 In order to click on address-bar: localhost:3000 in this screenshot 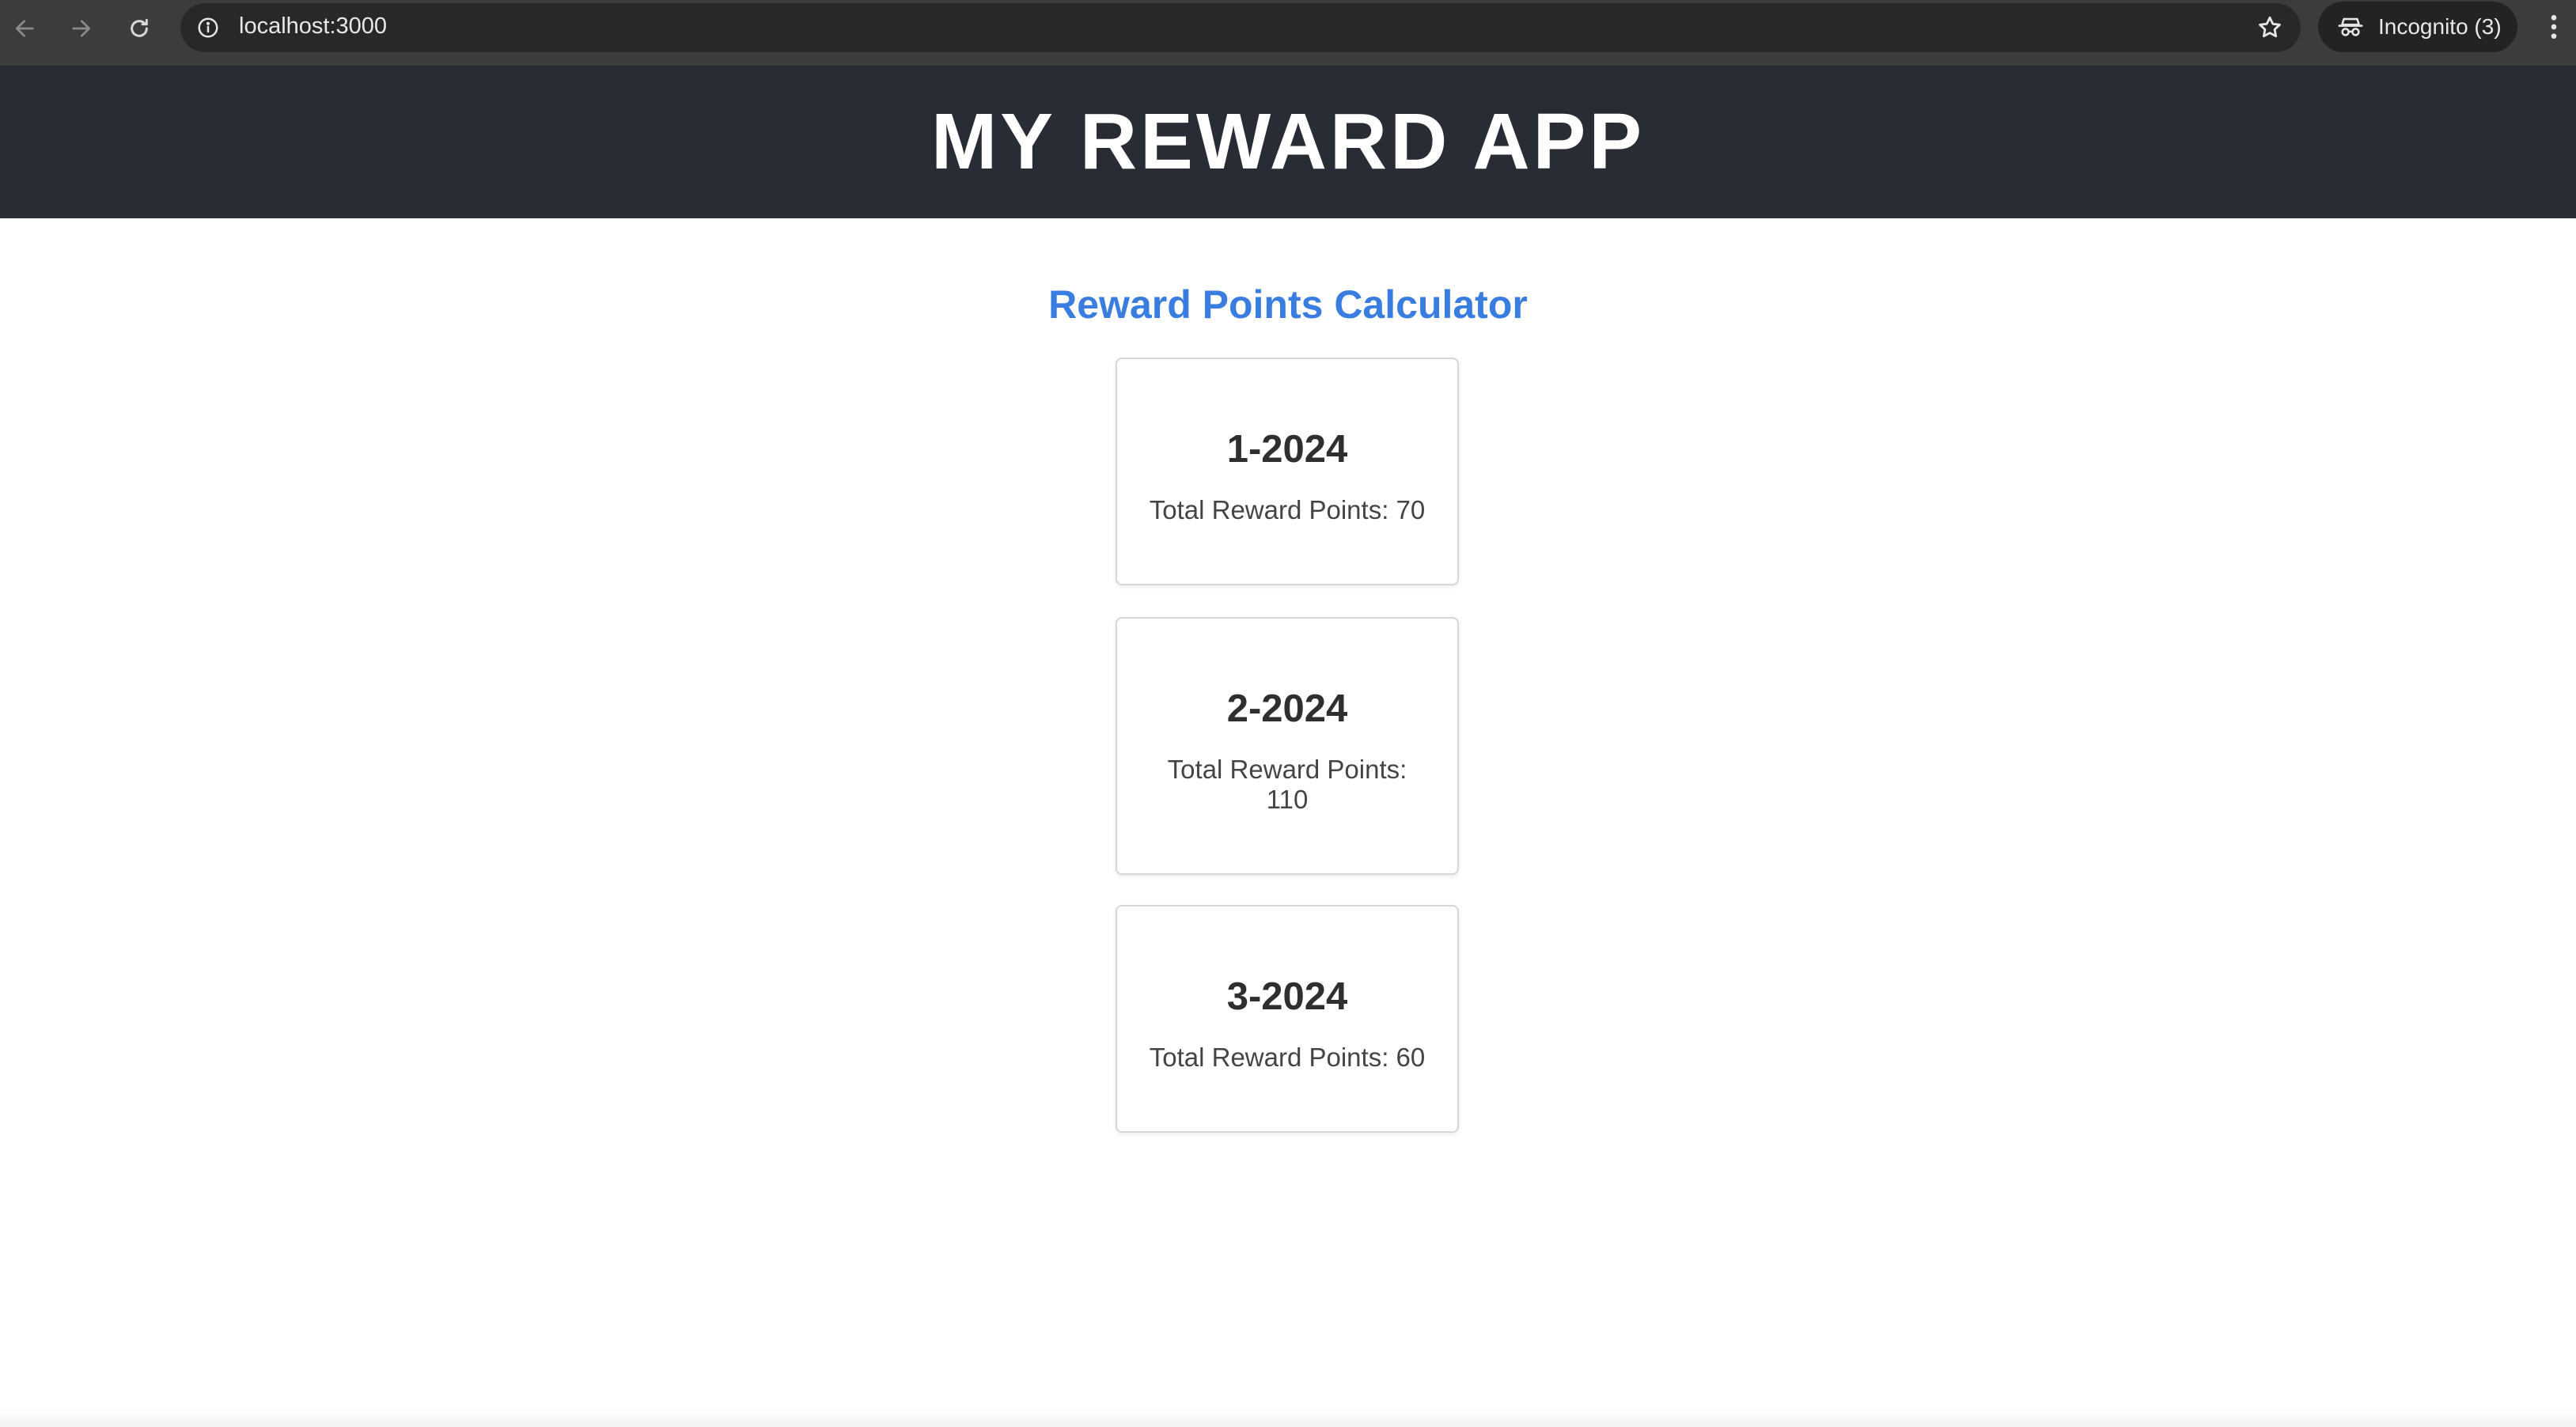, I will do `click(1240, 27)`.